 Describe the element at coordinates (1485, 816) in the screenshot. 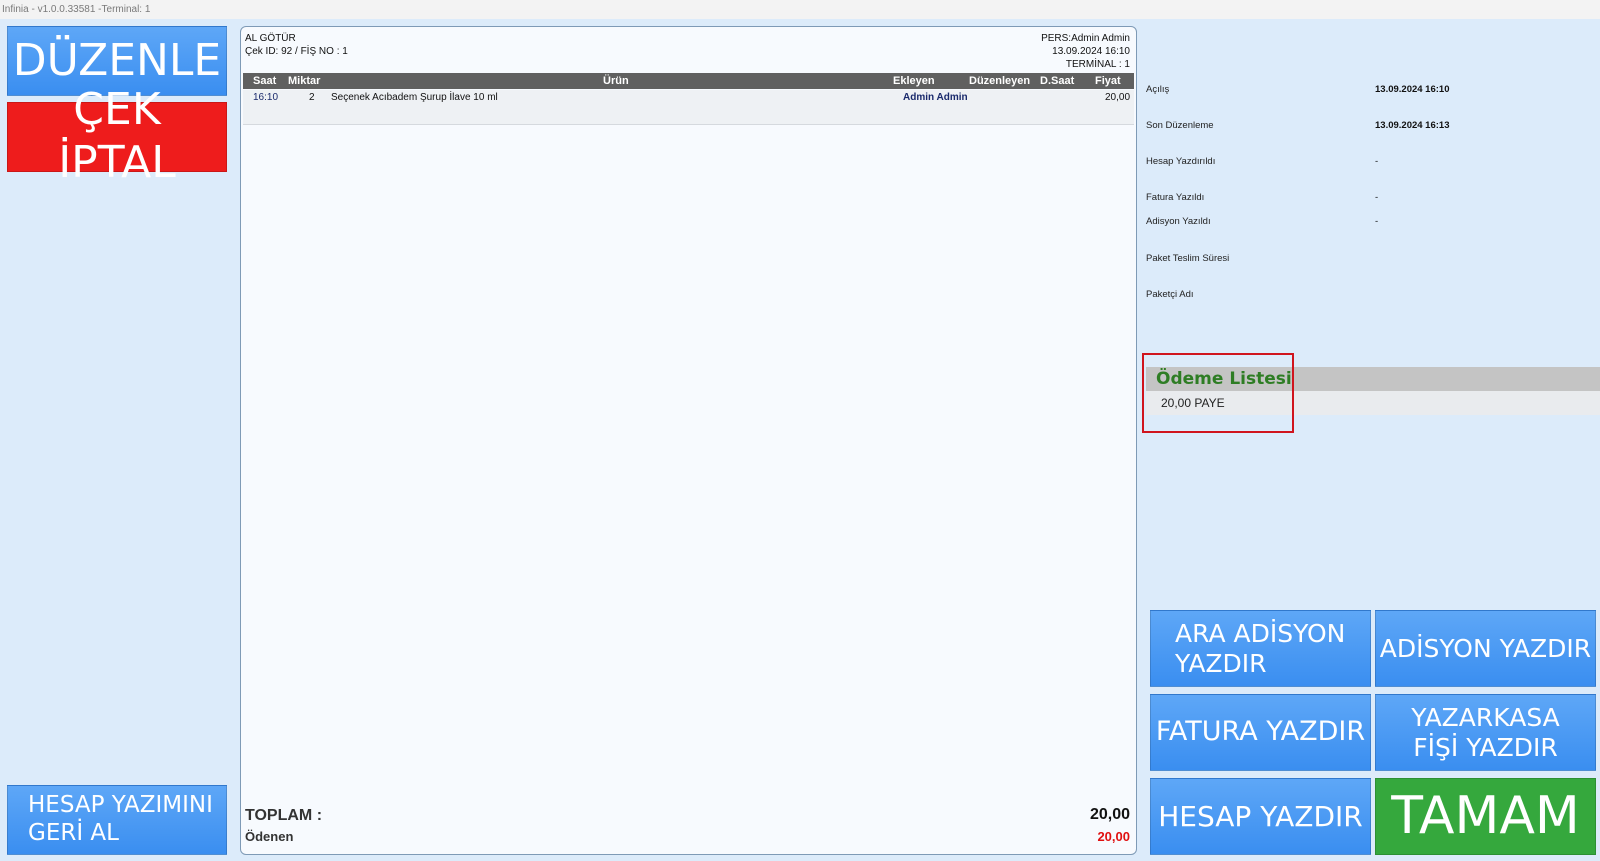

I see `ok-button: TAMAM` at that location.